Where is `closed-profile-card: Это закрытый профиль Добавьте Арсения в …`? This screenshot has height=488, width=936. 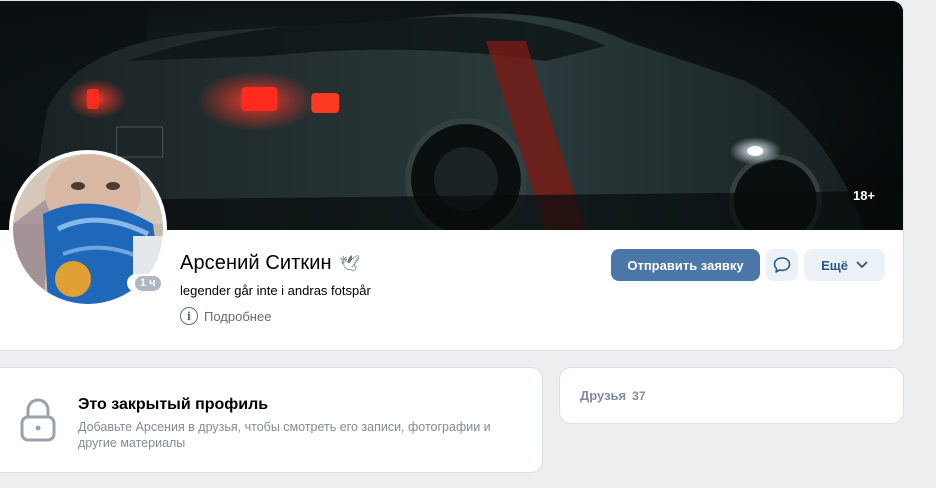 closed-profile-card: Это закрытый профиль Добавьте Арсения в … is located at coordinates (271, 420).